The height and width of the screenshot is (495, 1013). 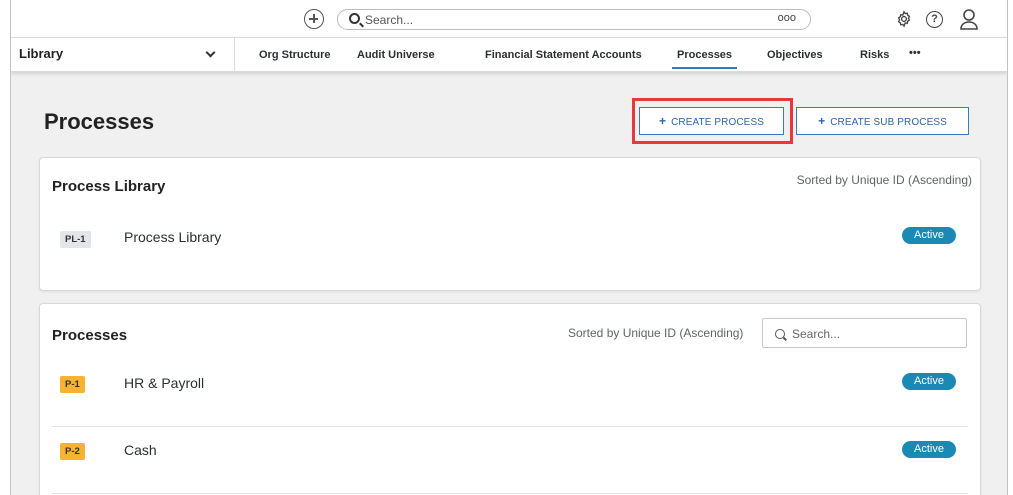 What do you see at coordinates (90, 335) in the screenshot?
I see `card-title: Processes` at bounding box center [90, 335].